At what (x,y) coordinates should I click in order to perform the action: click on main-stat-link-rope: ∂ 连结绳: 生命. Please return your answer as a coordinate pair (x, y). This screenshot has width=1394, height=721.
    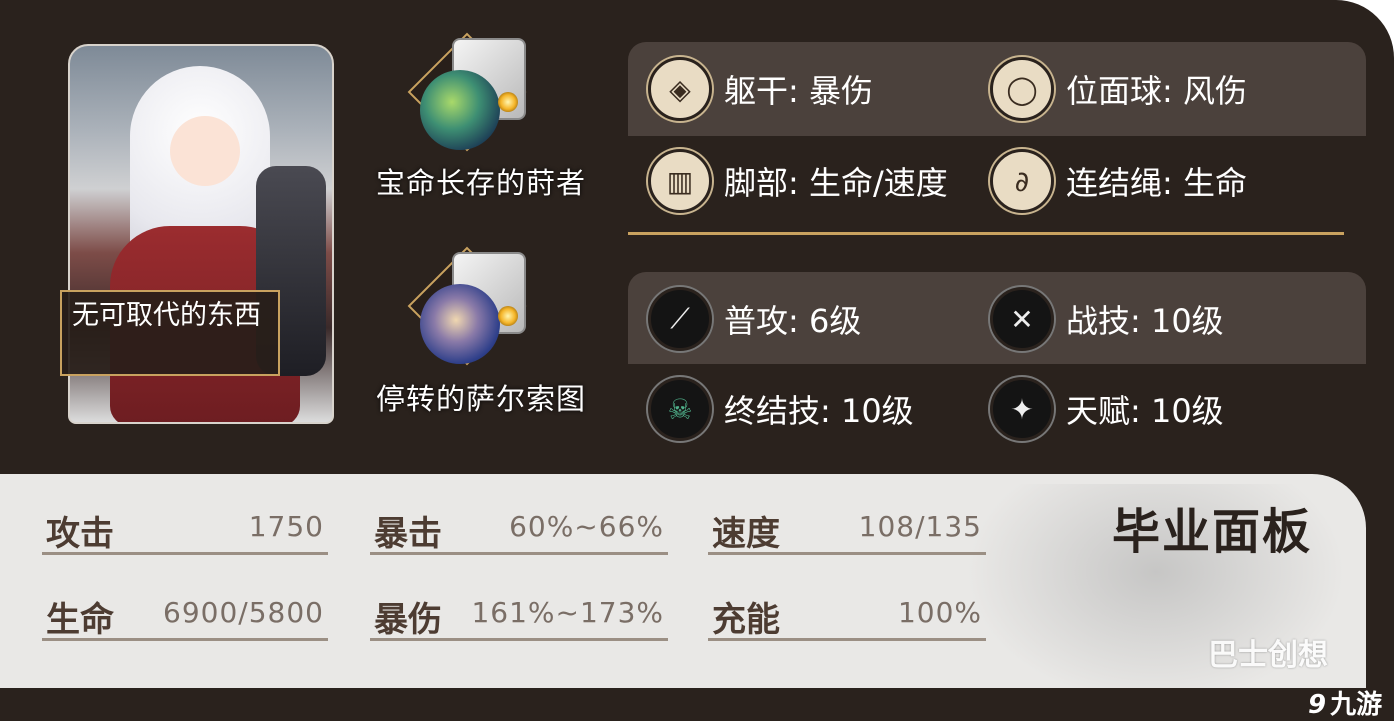
    Looking at the image, I should click on (1118, 181).